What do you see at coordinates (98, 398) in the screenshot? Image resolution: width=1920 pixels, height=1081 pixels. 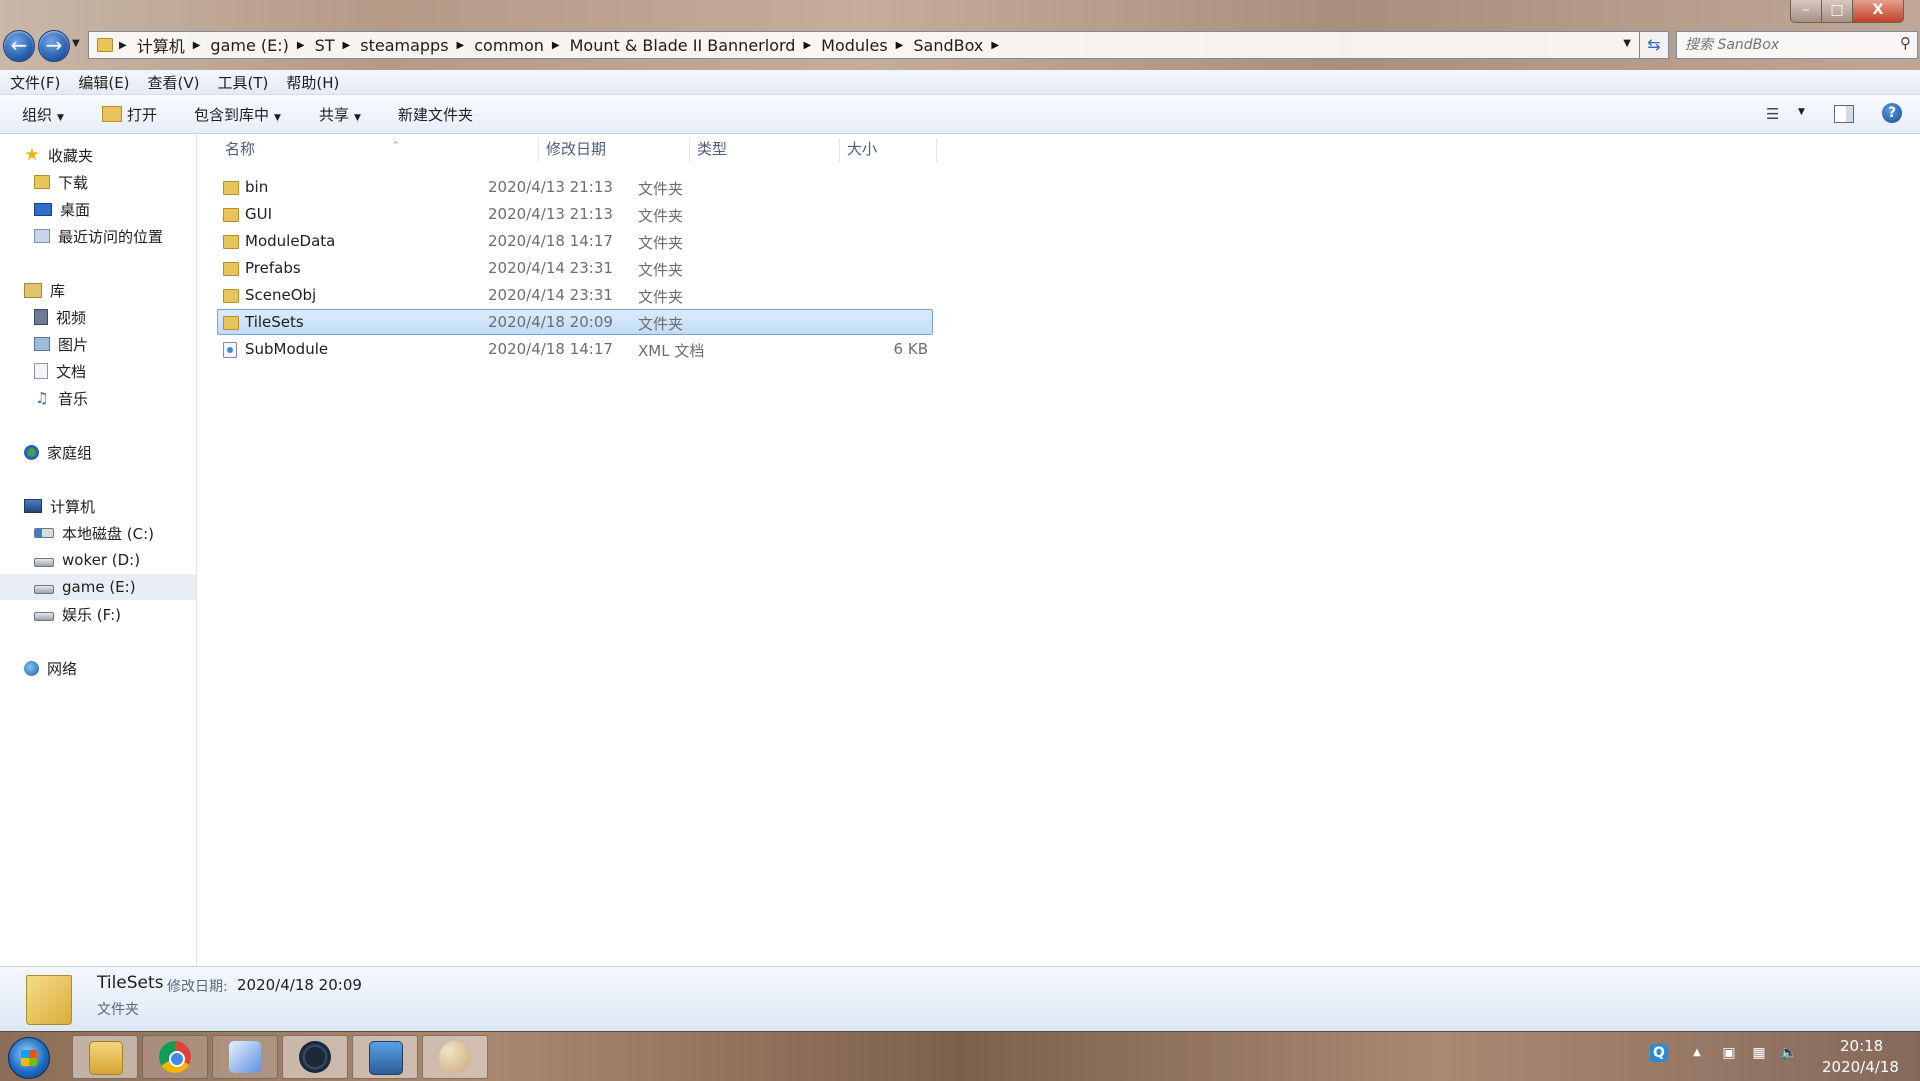 I see `nav-music: ♫ 音乐` at bounding box center [98, 398].